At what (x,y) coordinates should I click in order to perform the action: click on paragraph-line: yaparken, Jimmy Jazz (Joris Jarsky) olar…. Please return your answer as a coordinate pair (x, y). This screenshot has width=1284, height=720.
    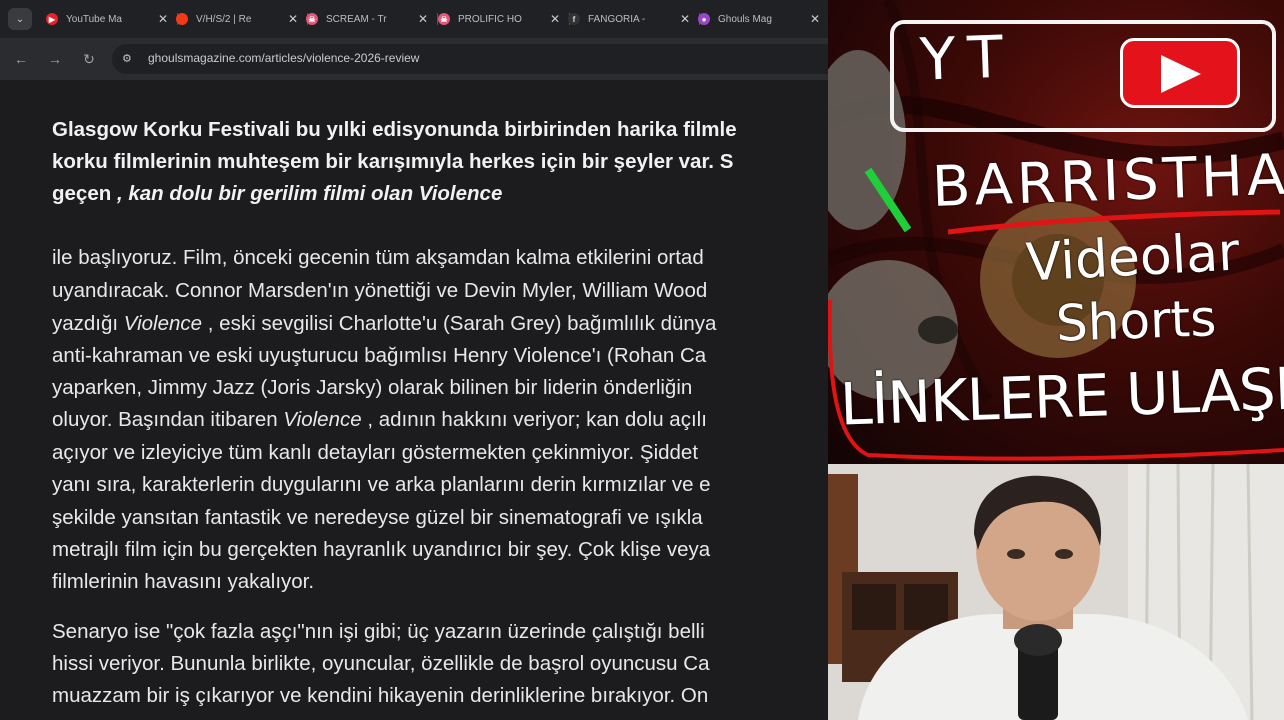
    Looking at the image, I should click on (372, 387).